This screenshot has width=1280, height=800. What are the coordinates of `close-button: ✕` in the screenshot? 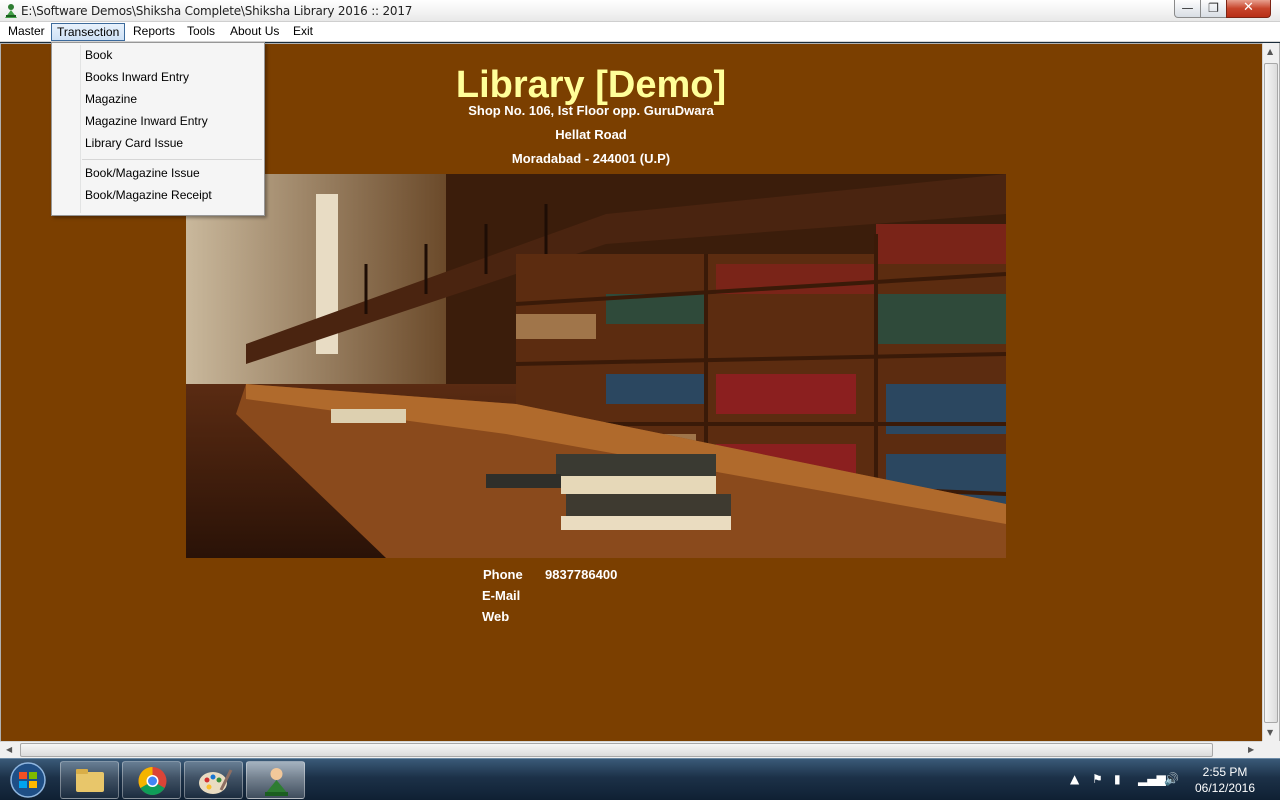 It's located at (1248, 9).